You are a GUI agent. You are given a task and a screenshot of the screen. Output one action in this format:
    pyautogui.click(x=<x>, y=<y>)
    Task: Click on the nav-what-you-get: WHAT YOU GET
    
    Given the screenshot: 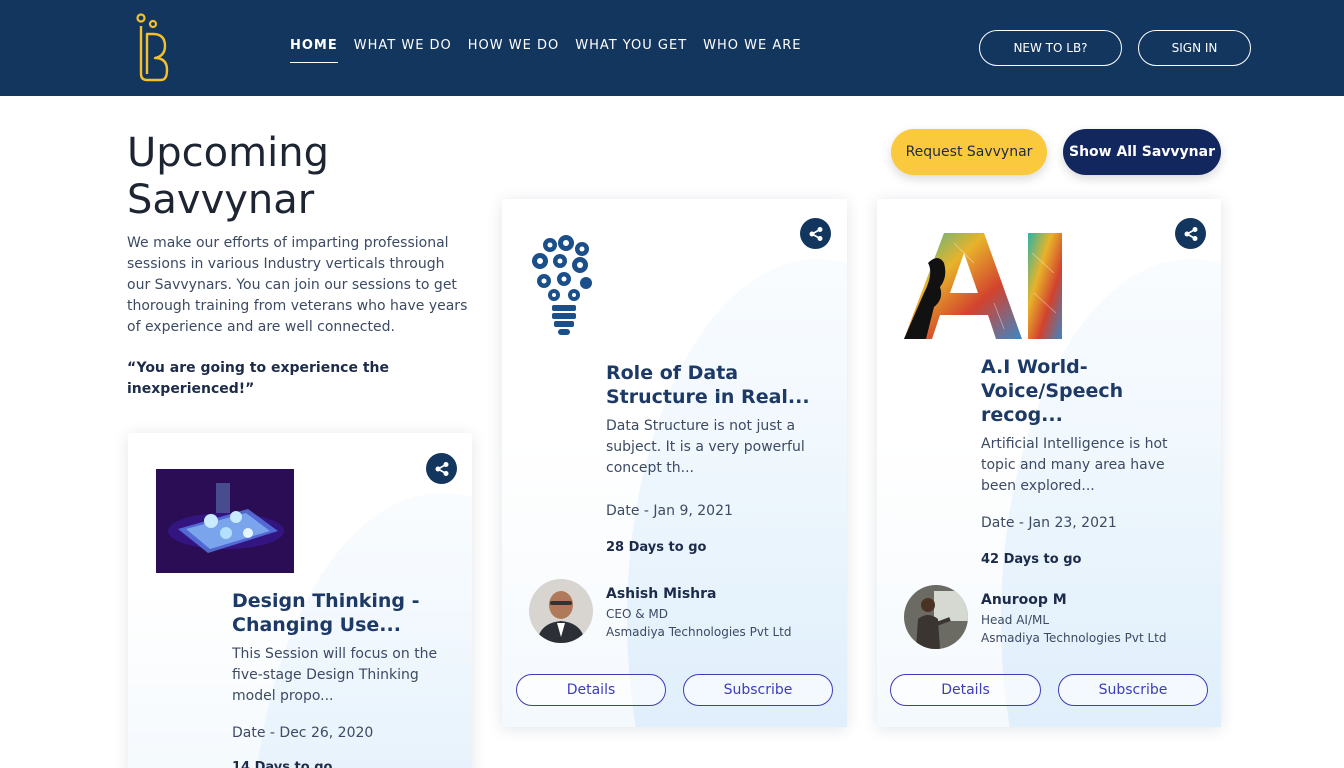 What is the action you would take?
    pyautogui.click(x=631, y=50)
    